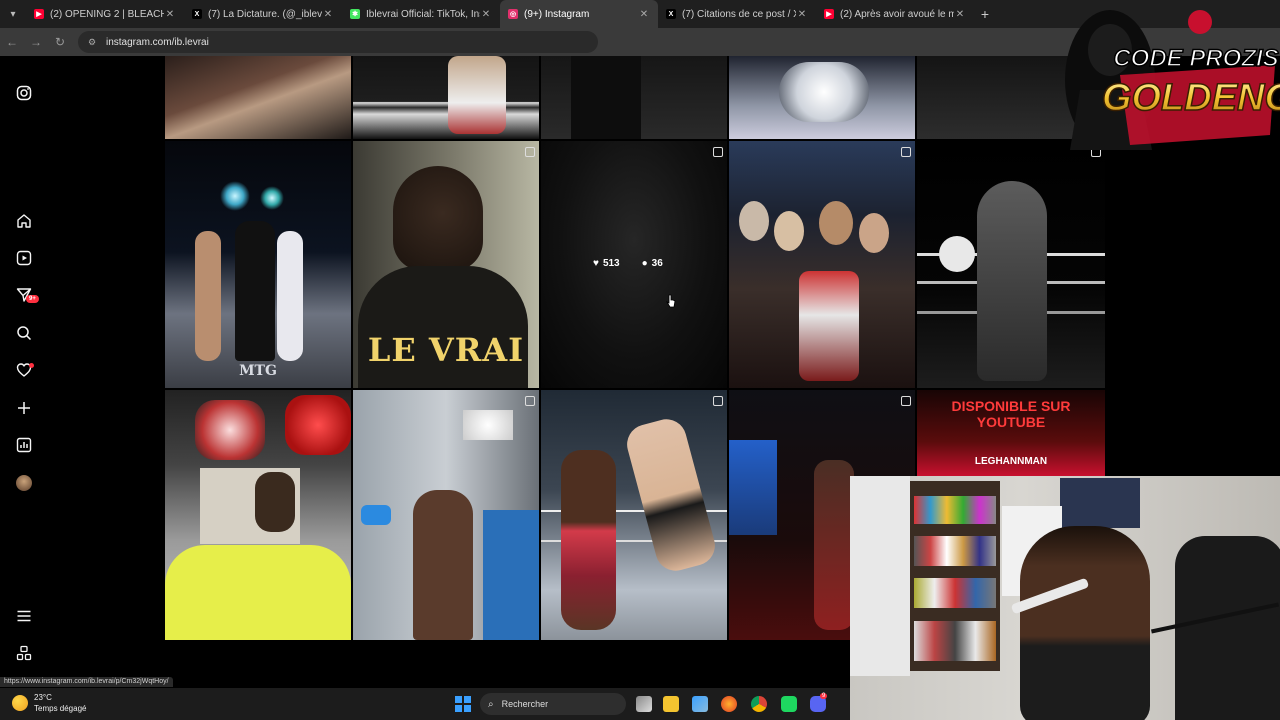  I want to click on browser-tab: ✱ Iblevrai Official: TikTok, Instagra✕, so click(421, 14).